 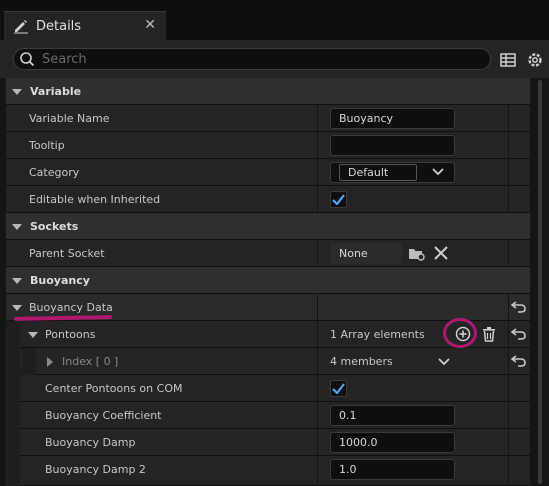 I want to click on property-label: Buoyancy Coefficient, so click(x=103, y=415).